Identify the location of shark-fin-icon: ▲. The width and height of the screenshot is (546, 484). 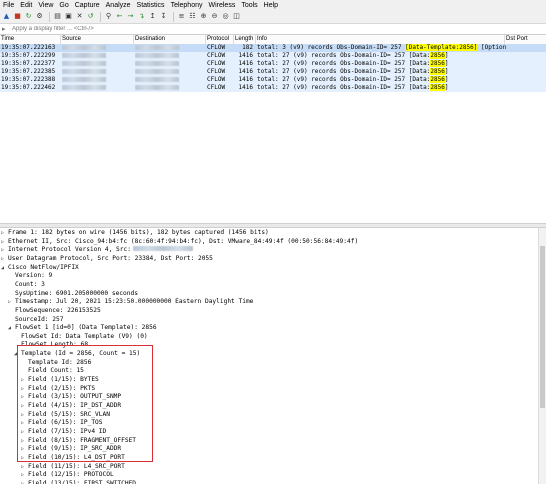
(6, 16).